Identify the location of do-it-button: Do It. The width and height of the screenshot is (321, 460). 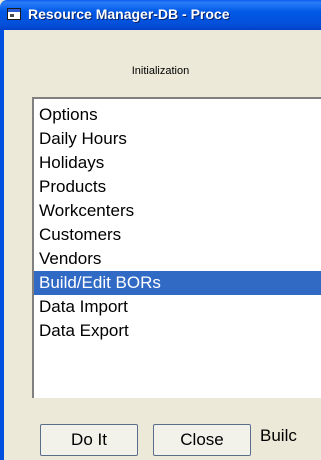
(89, 440).